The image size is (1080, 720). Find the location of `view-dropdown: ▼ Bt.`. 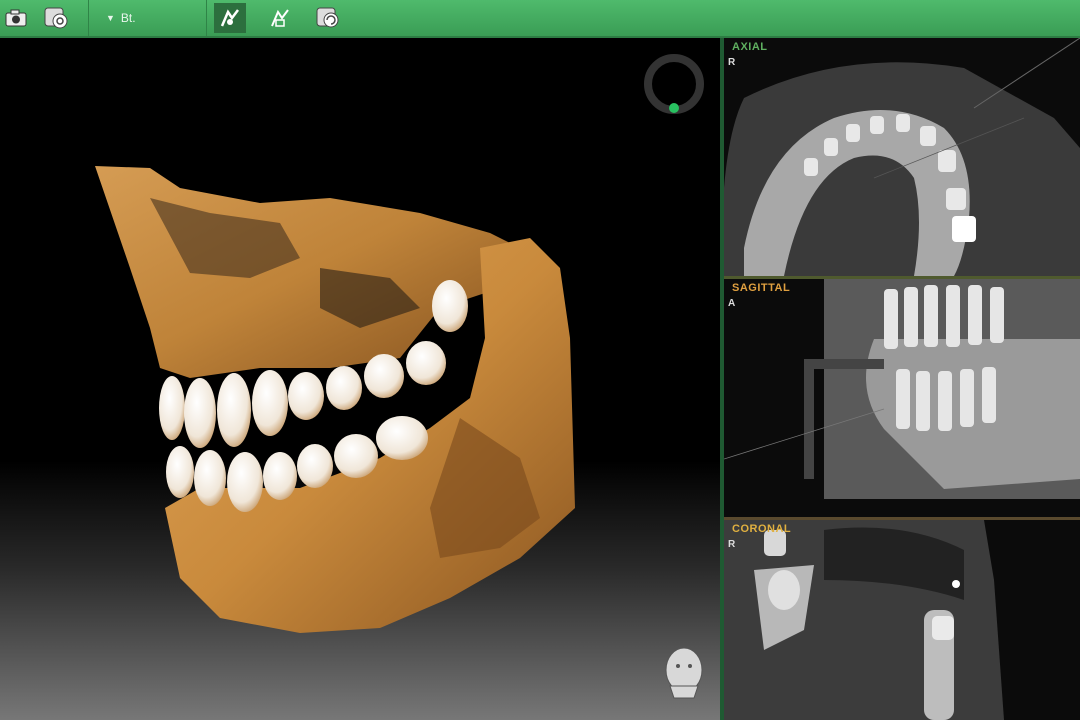

view-dropdown: ▼ Bt. is located at coordinates (121, 18).